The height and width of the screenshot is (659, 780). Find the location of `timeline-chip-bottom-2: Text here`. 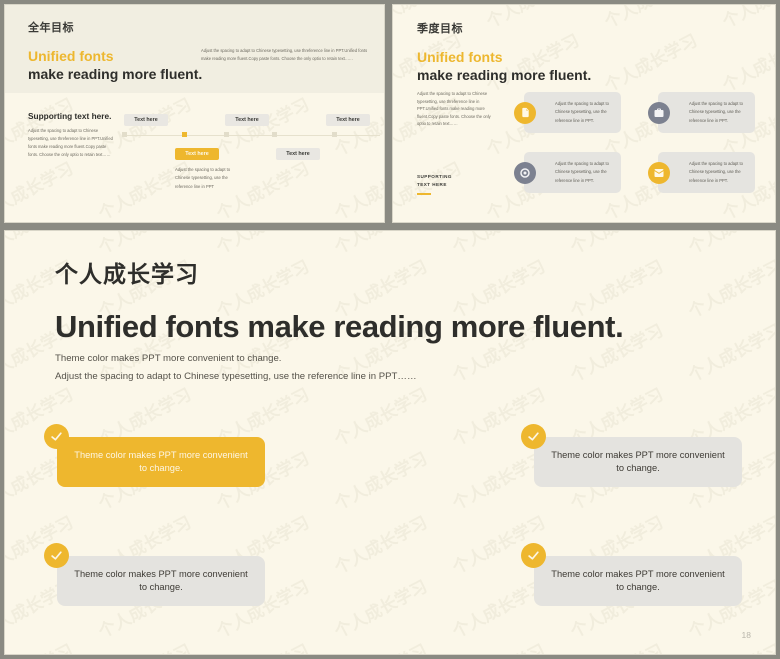

timeline-chip-bottom-2: Text here is located at coordinates (298, 154).